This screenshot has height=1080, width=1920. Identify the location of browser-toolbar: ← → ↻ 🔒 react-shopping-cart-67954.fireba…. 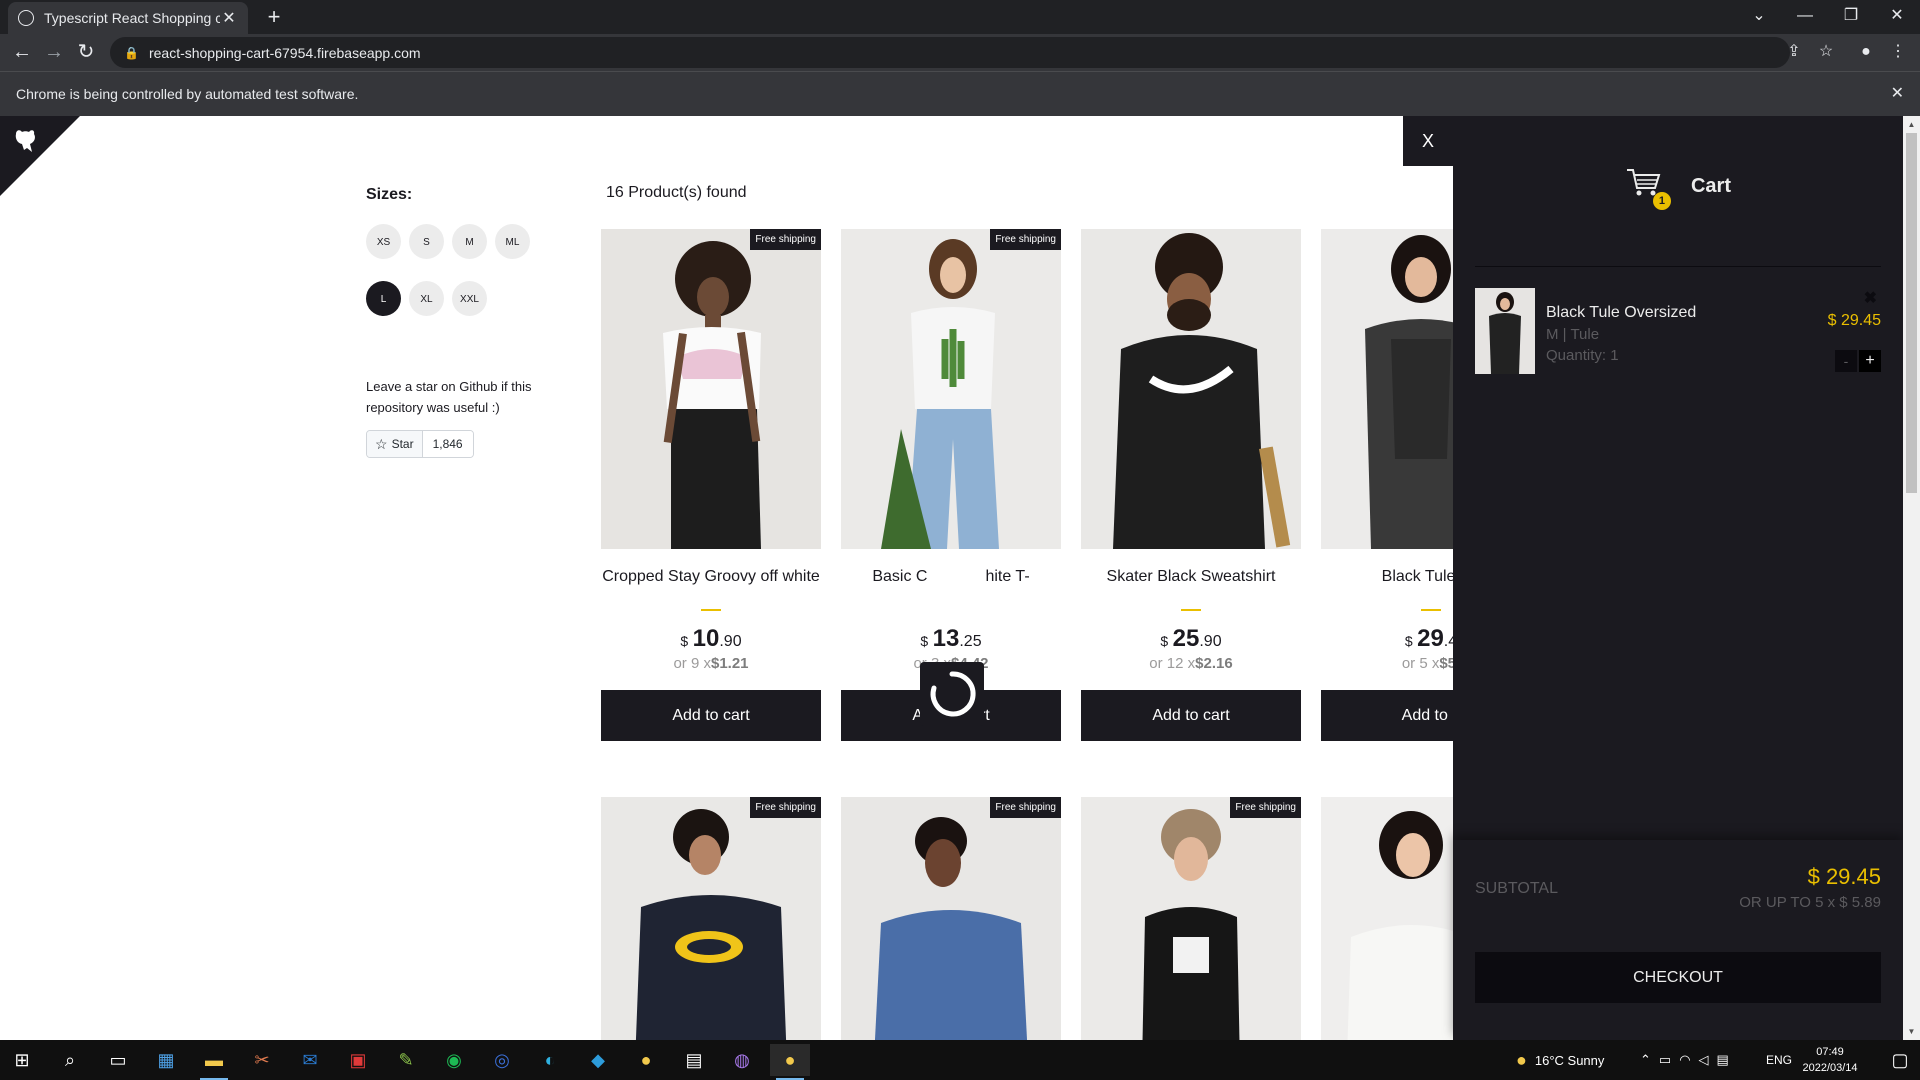
(960, 52).